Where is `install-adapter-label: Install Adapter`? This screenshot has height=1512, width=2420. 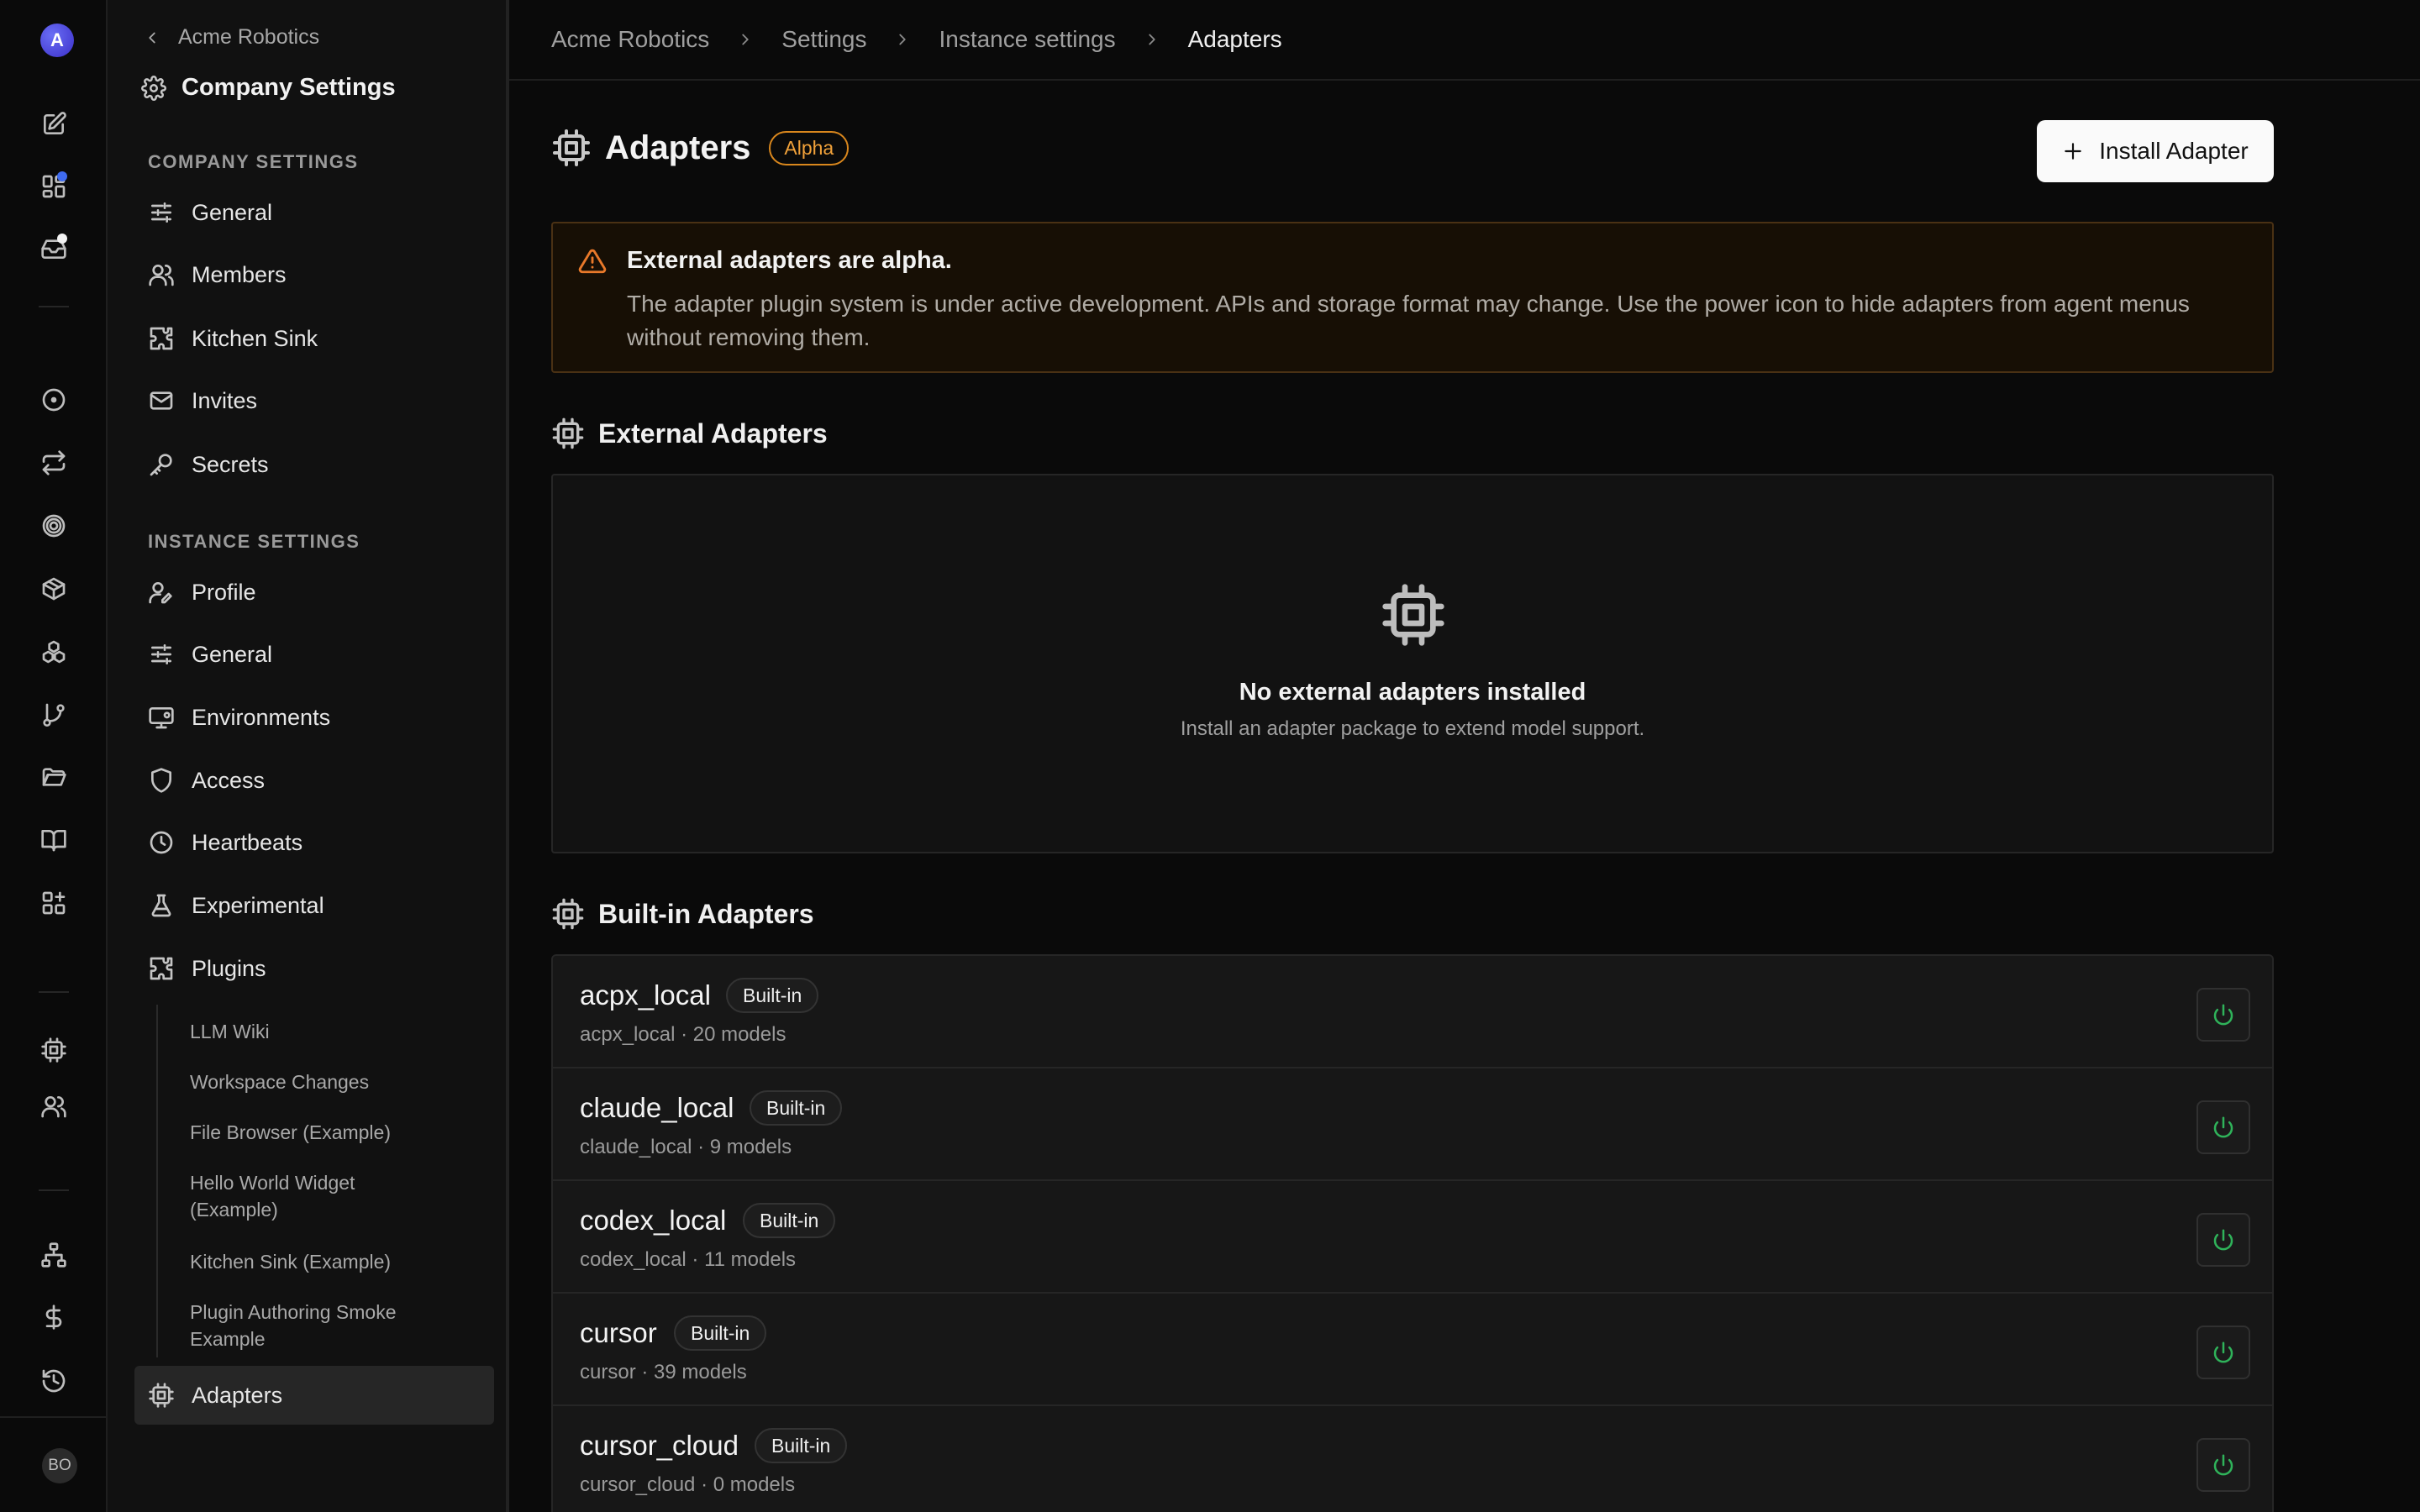 install-adapter-label: Install Adapter is located at coordinates (2174, 151).